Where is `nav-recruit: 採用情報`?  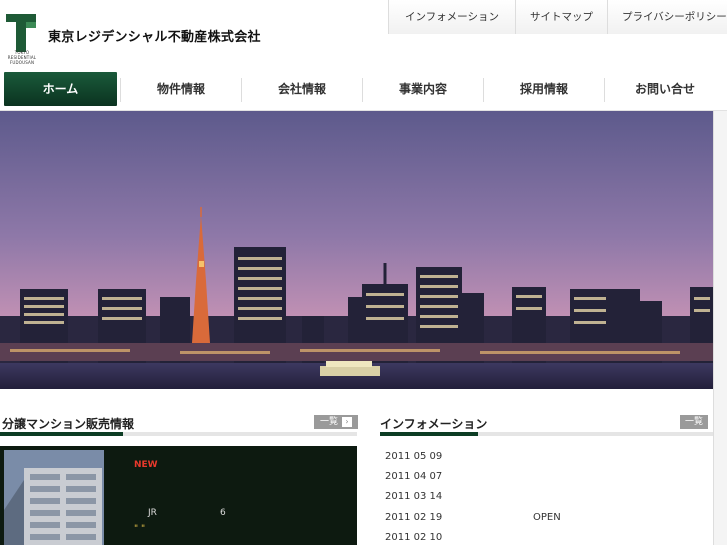
nav-recruit: 採用情報 is located at coordinates (544, 89).